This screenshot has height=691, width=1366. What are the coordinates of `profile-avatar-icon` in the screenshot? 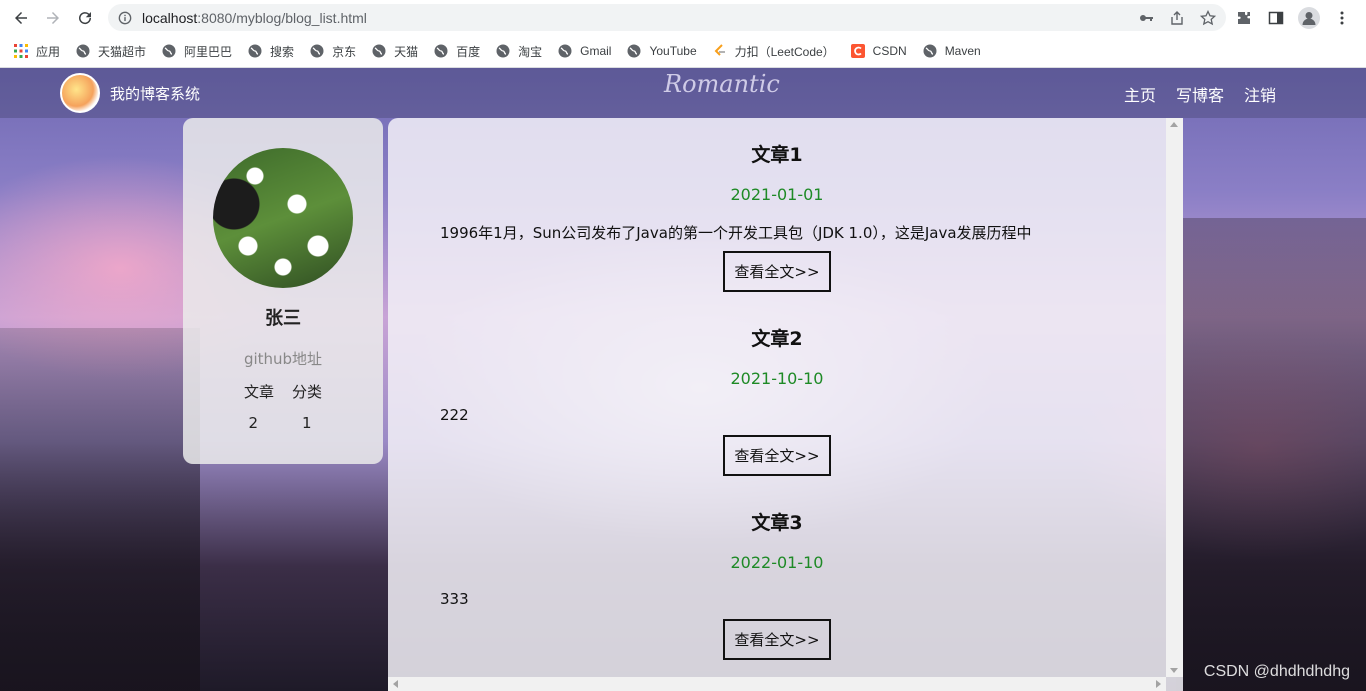 It's located at (1309, 17).